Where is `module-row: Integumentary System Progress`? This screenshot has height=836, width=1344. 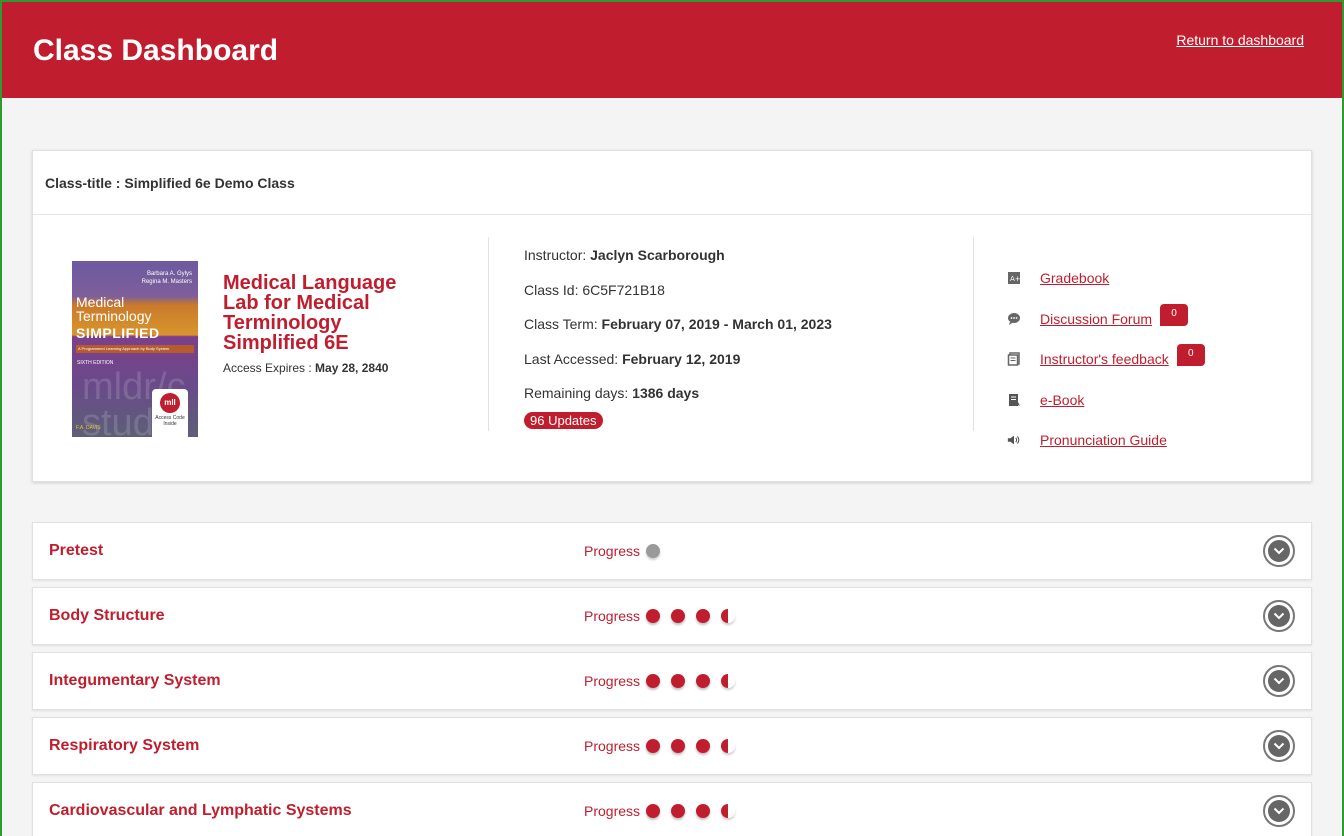
module-row: Integumentary System Progress is located at coordinates (672, 681).